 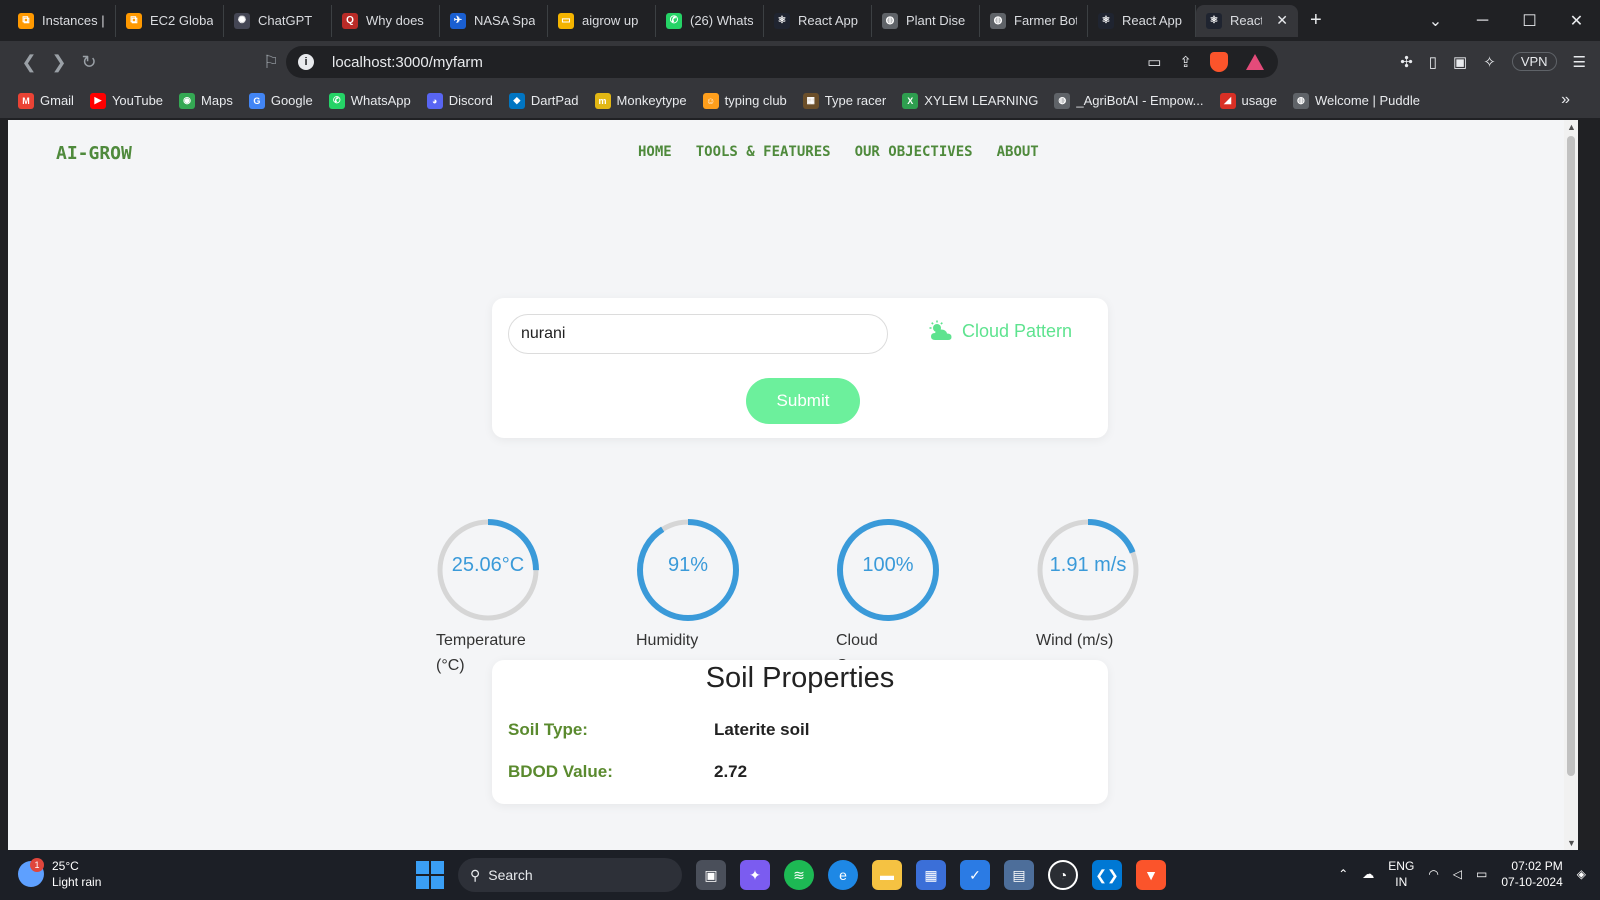 I want to click on photos-icon: ▤, so click(x=1019, y=875).